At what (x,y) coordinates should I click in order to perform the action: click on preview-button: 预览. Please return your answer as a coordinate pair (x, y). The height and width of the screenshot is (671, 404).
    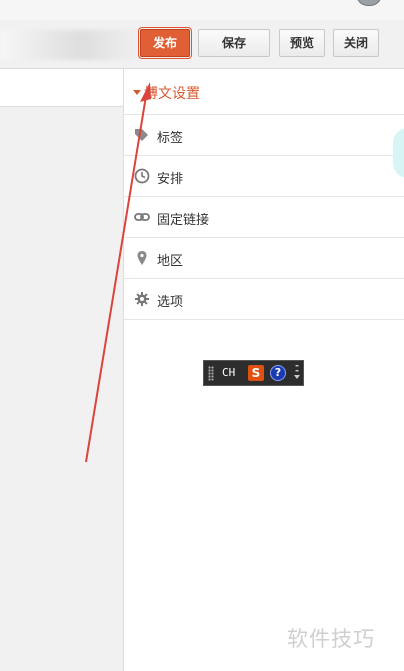
    Looking at the image, I should click on (302, 43).